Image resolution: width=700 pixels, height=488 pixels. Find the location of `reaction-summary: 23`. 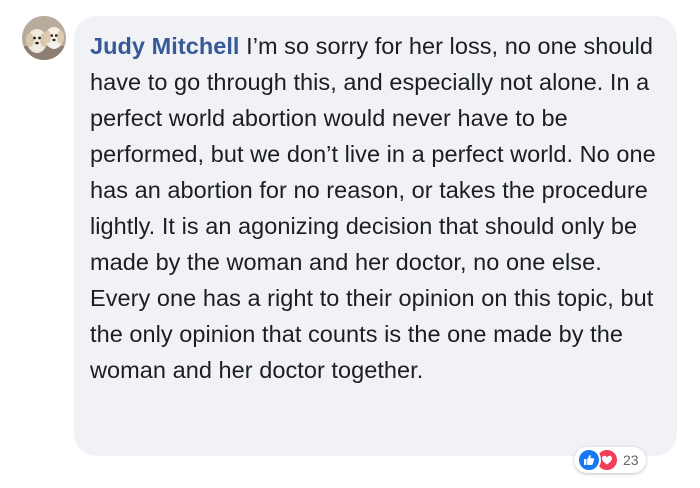

reaction-summary: 23 is located at coordinates (610, 460).